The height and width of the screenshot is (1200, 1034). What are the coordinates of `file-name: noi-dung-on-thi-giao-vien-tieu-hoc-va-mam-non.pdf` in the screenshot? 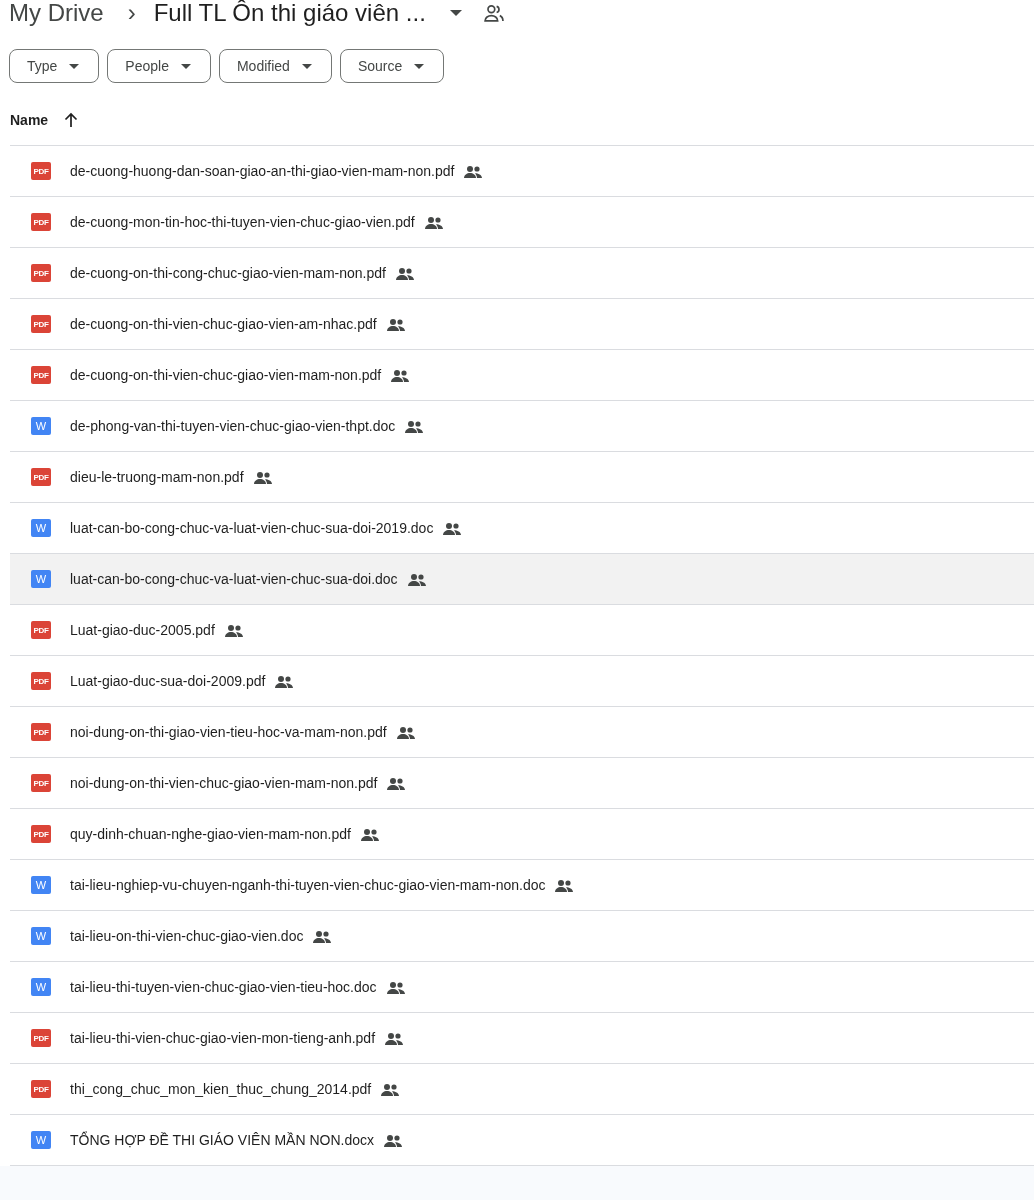 It's located at (228, 732).